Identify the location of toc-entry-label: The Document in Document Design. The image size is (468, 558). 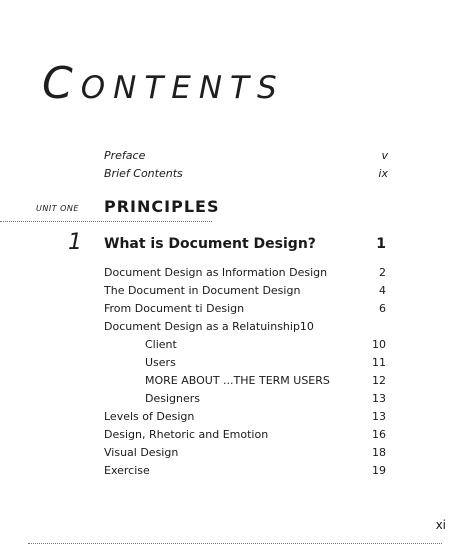
(202, 290).